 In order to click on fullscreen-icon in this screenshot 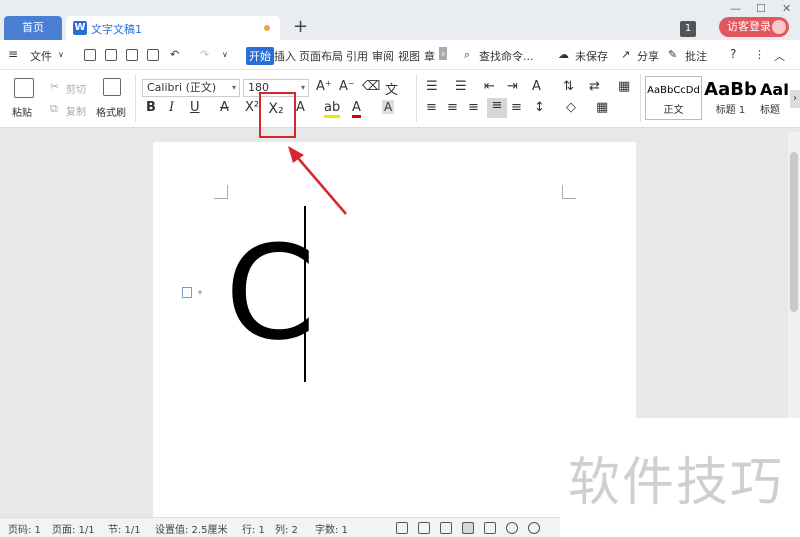, I will do `click(402, 528)`.